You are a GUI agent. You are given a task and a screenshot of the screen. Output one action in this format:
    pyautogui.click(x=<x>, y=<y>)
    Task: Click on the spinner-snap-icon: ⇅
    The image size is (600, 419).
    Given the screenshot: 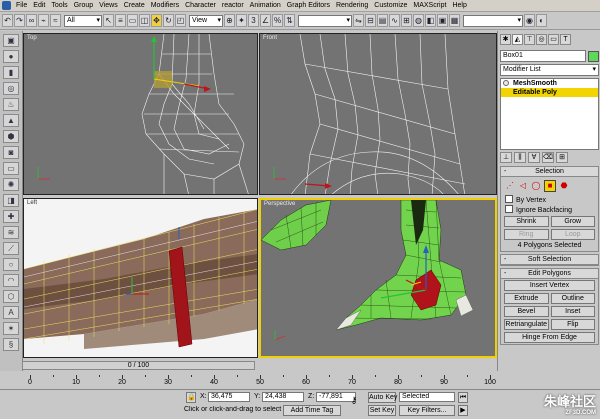 What is the action you would take?
    pyautogui.click(x=289, y=20)
    